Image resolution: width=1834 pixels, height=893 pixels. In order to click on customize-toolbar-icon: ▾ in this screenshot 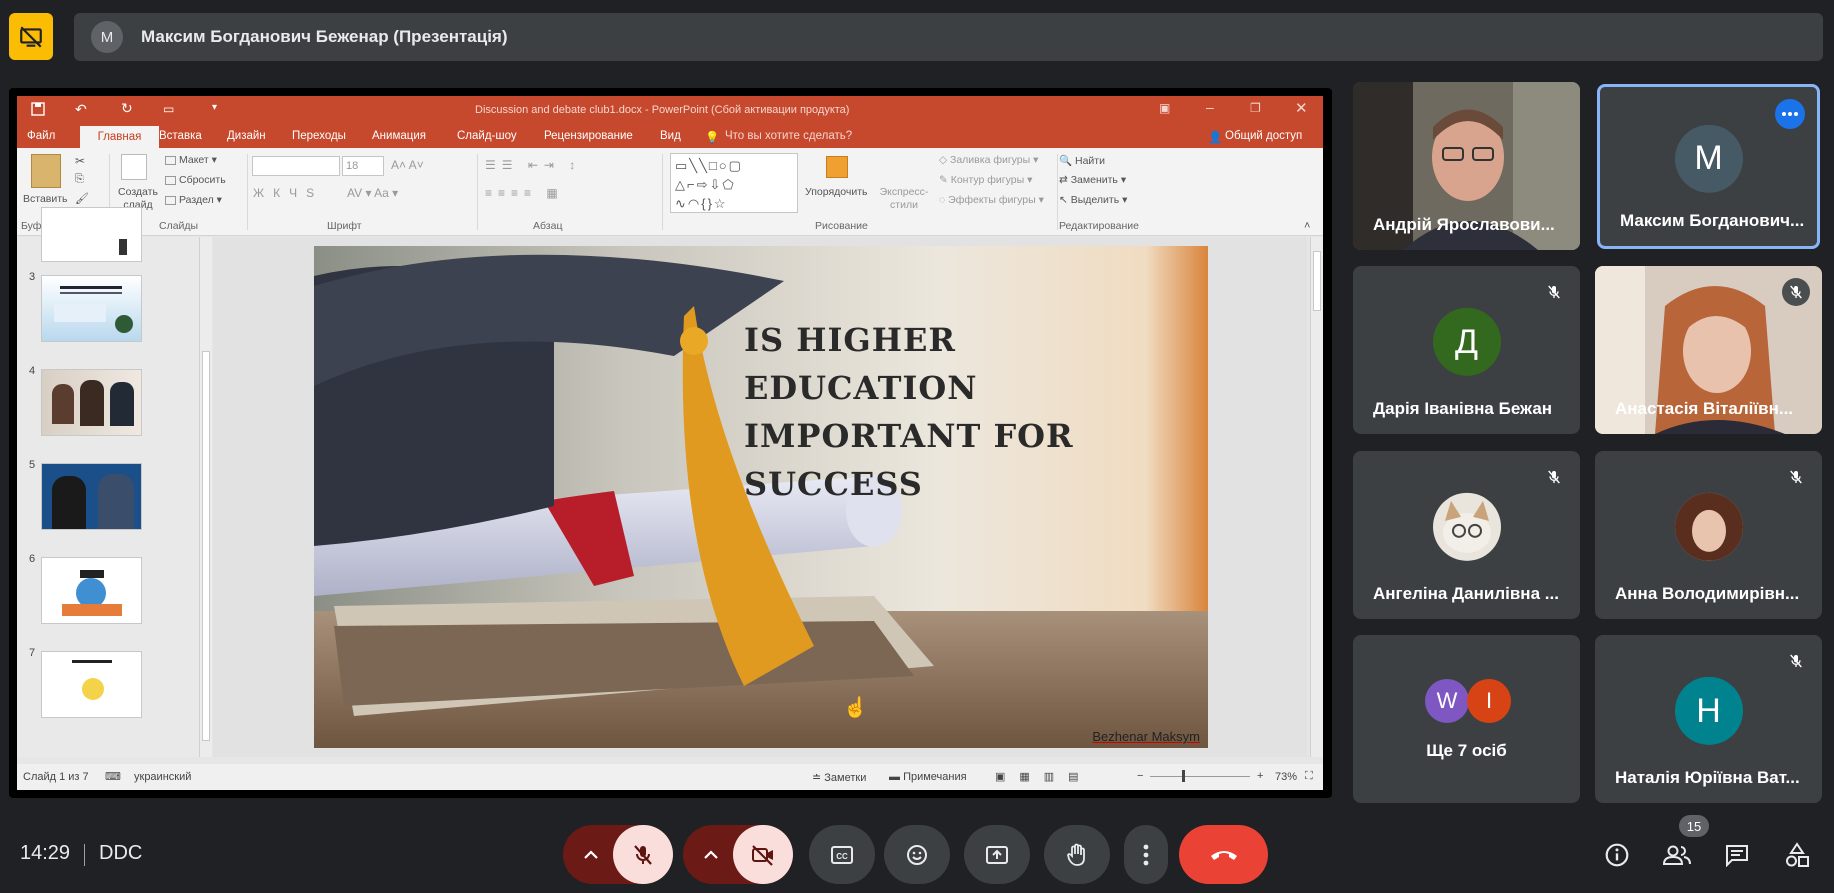, I will do `click(214, 107)`.